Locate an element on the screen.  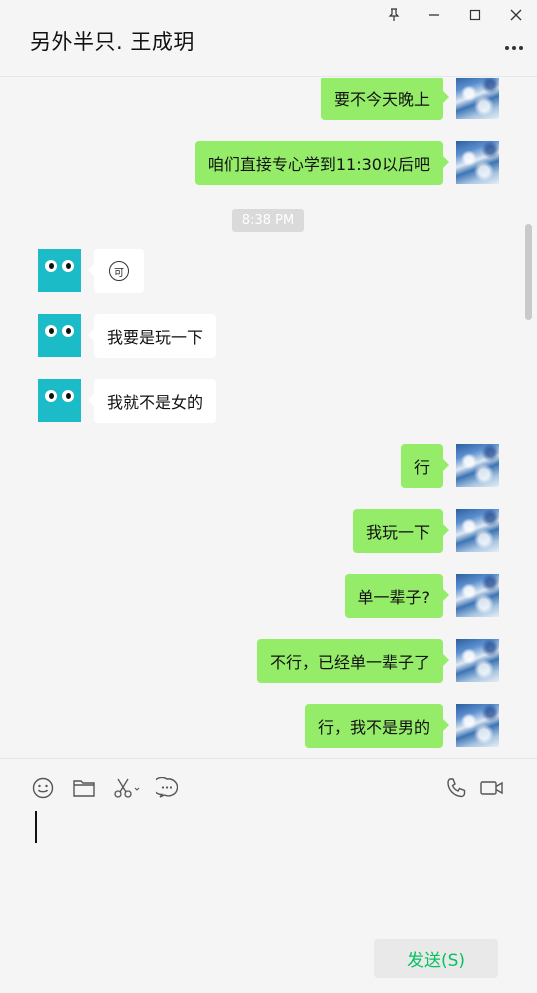
video-call-icon is located at coordinates (492, 788).